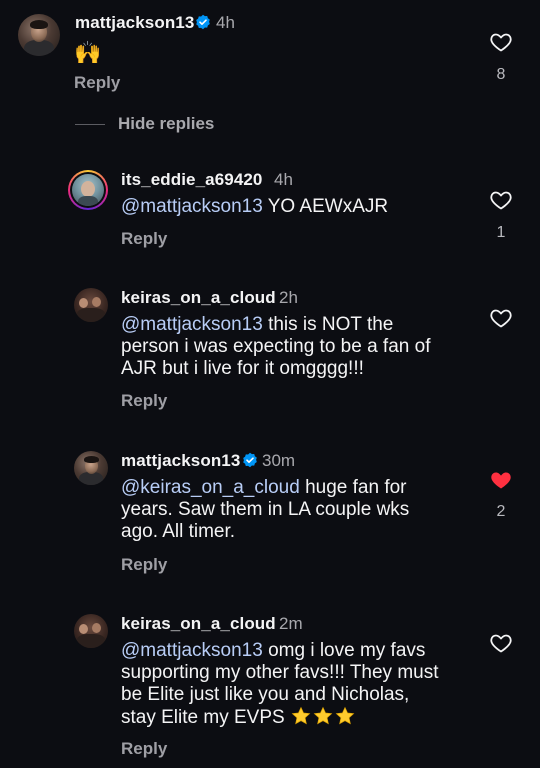 The image size is (540, 768). Describe the element at coordinates (501, 232) in the screenshot. I see `like-count: 1` at that location.